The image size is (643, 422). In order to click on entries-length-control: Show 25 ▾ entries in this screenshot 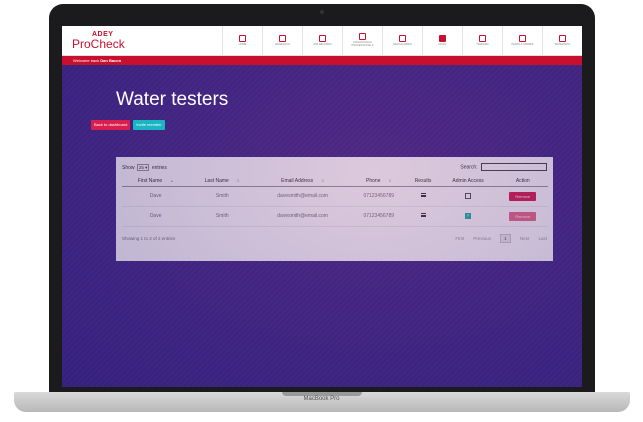, I will do `click(144, 167)`.